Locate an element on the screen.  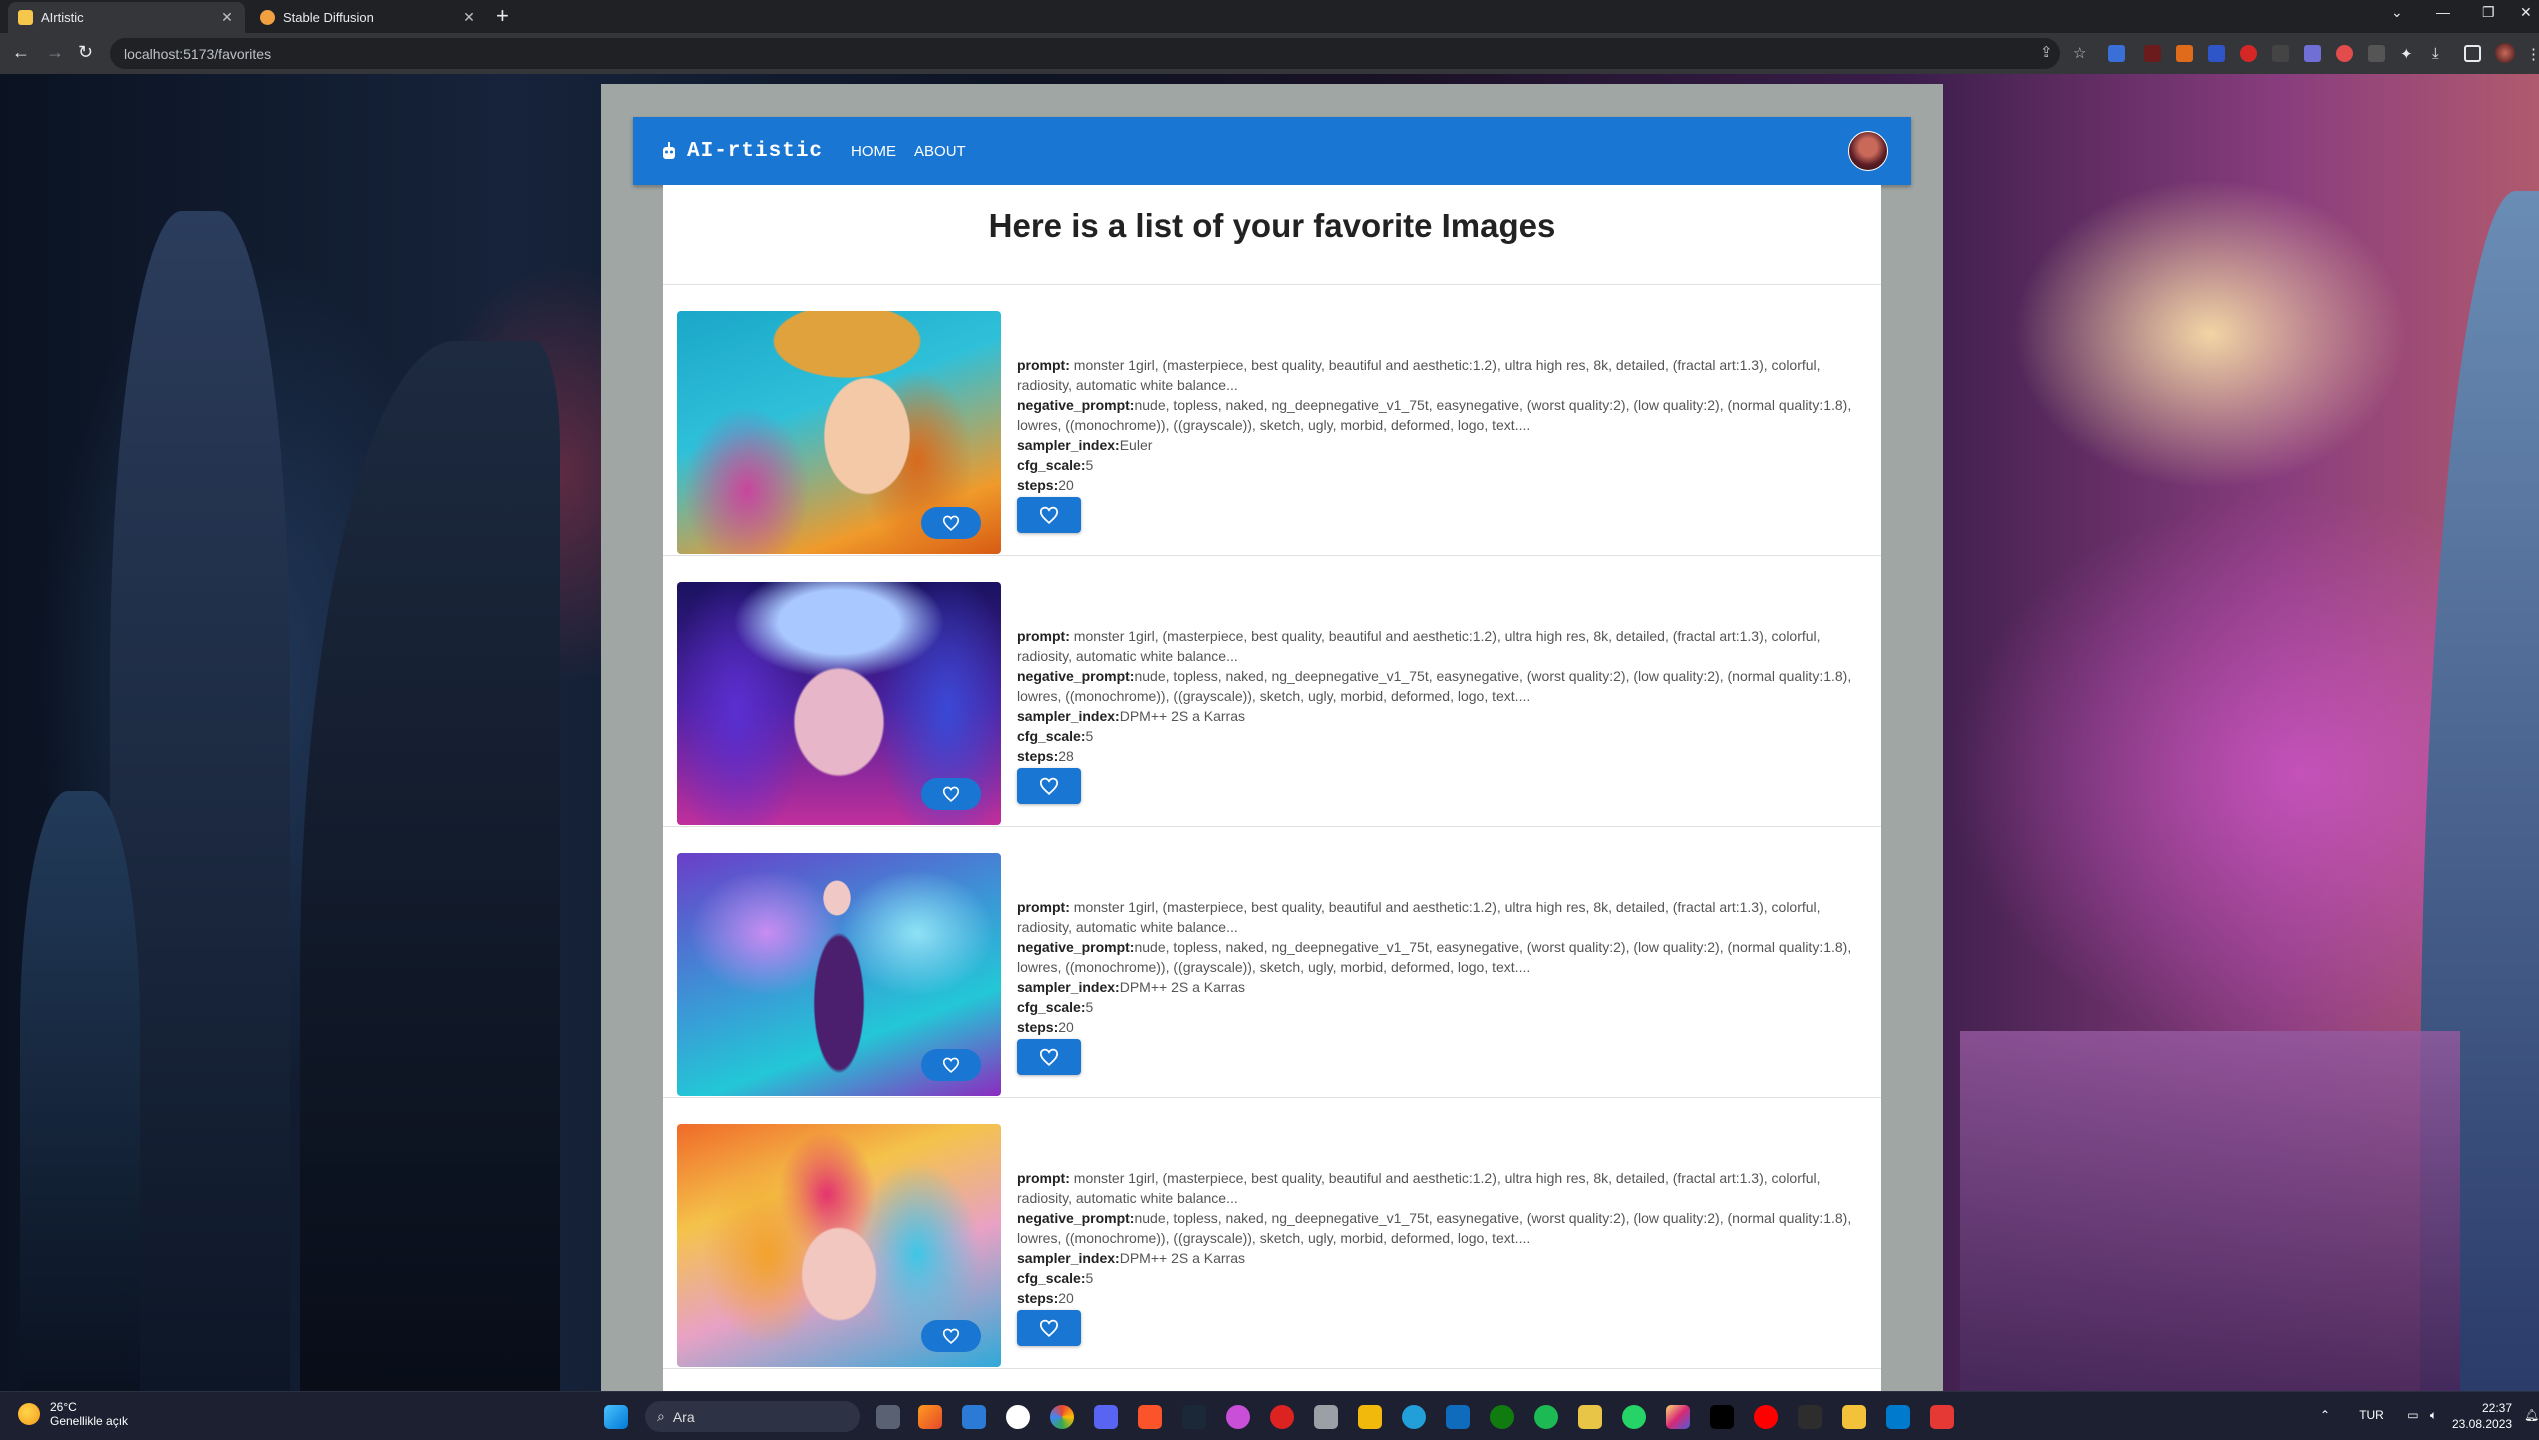
brave-icon is located at coordinates (1150, 1417).